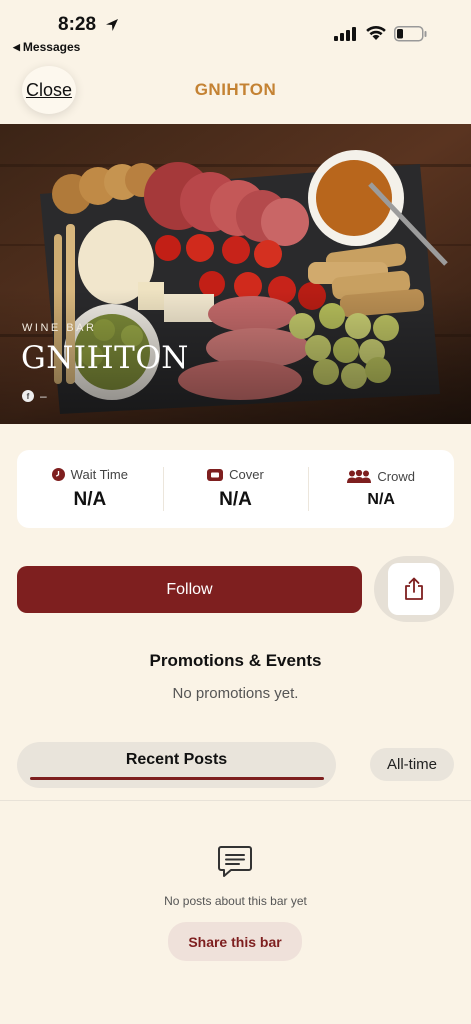  What do you see at coordinates (235, 660) in the screenshot?
I see `promotions-title: Promotions & Events` at bounding box center [235, 660].